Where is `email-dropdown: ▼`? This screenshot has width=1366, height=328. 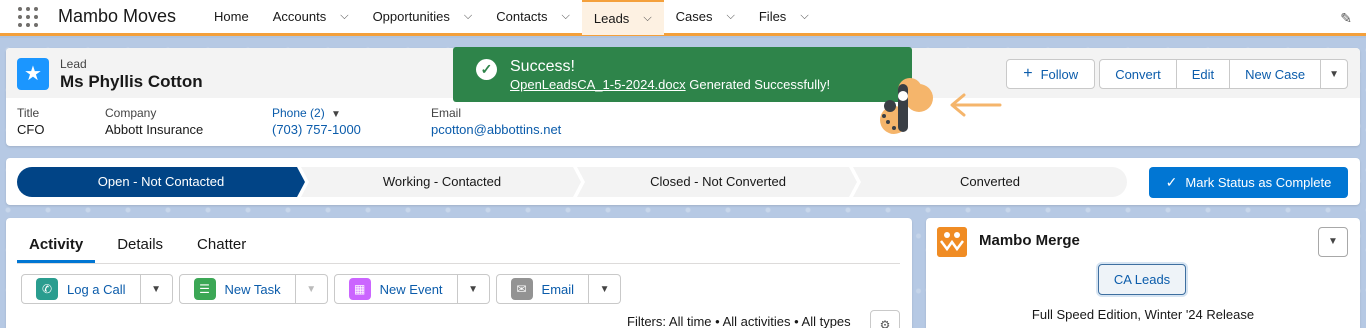 email-dropdown: ▼ is located at coordinates (605, 289).